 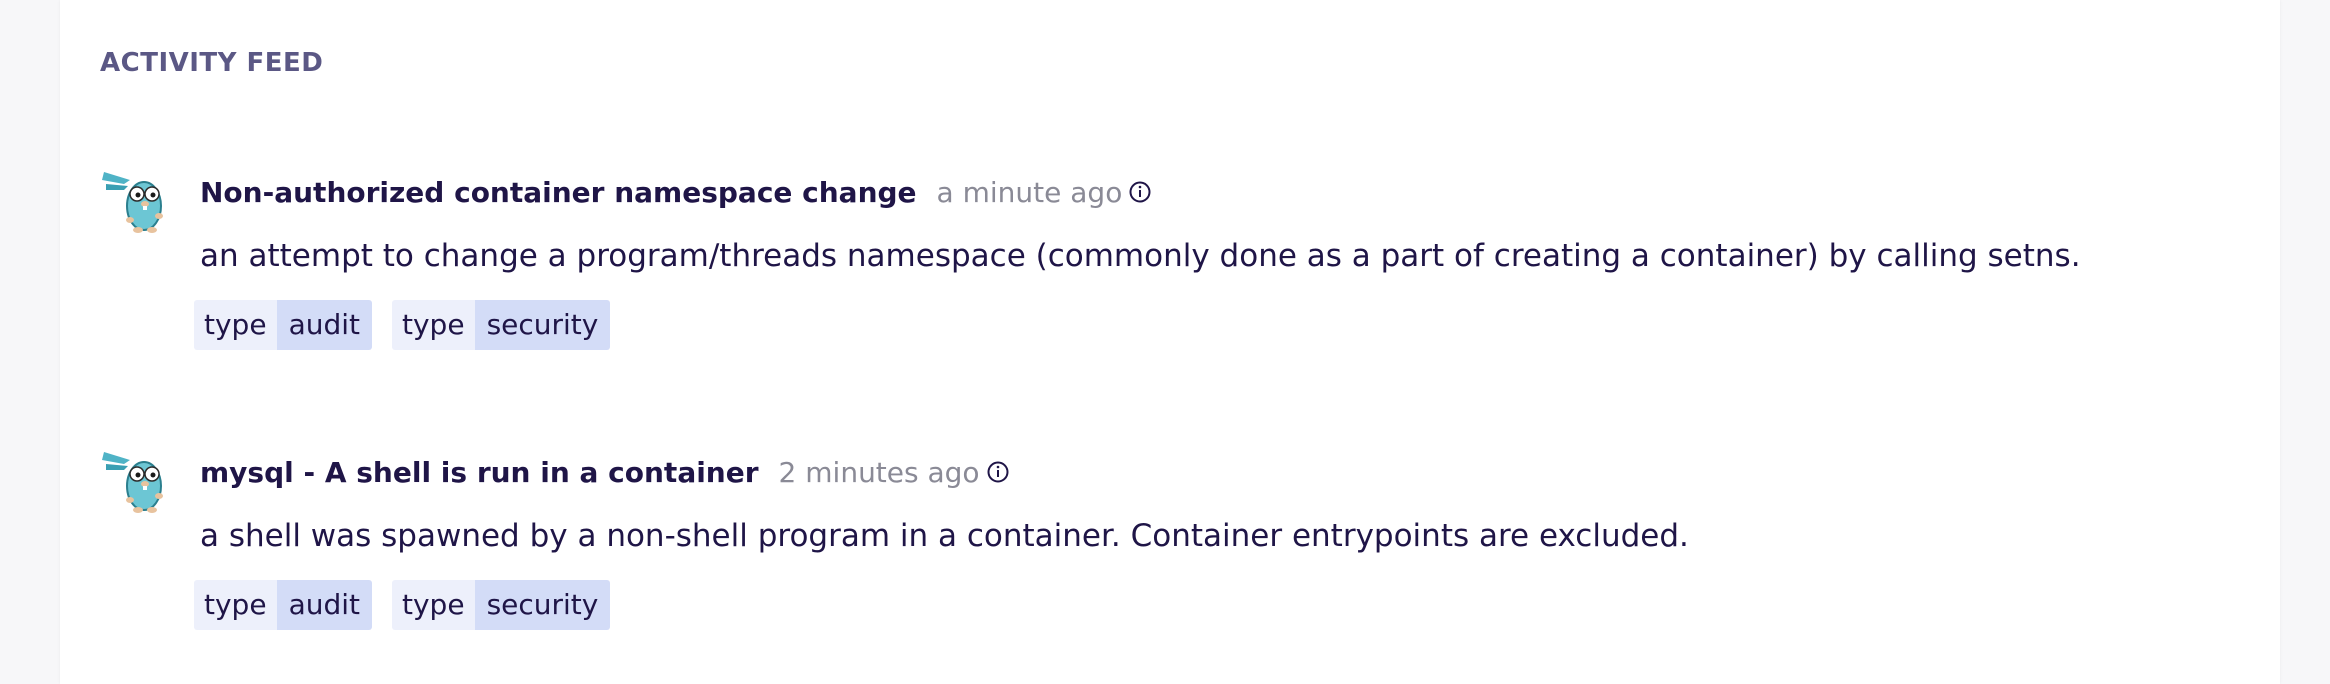 What do you see at coordinates (879, 472) in the screenshot?
I see `event-timestamp: 2 minutes ago` at bounding box center [879, 472].